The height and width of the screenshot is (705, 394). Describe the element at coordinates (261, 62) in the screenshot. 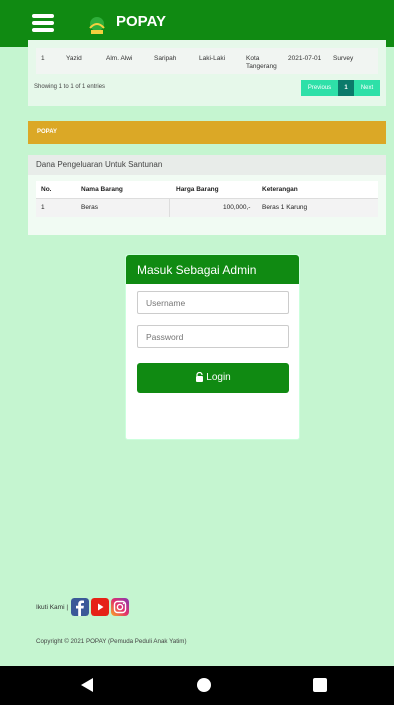

I see `table-cell: Kota Tangerang` at that location.